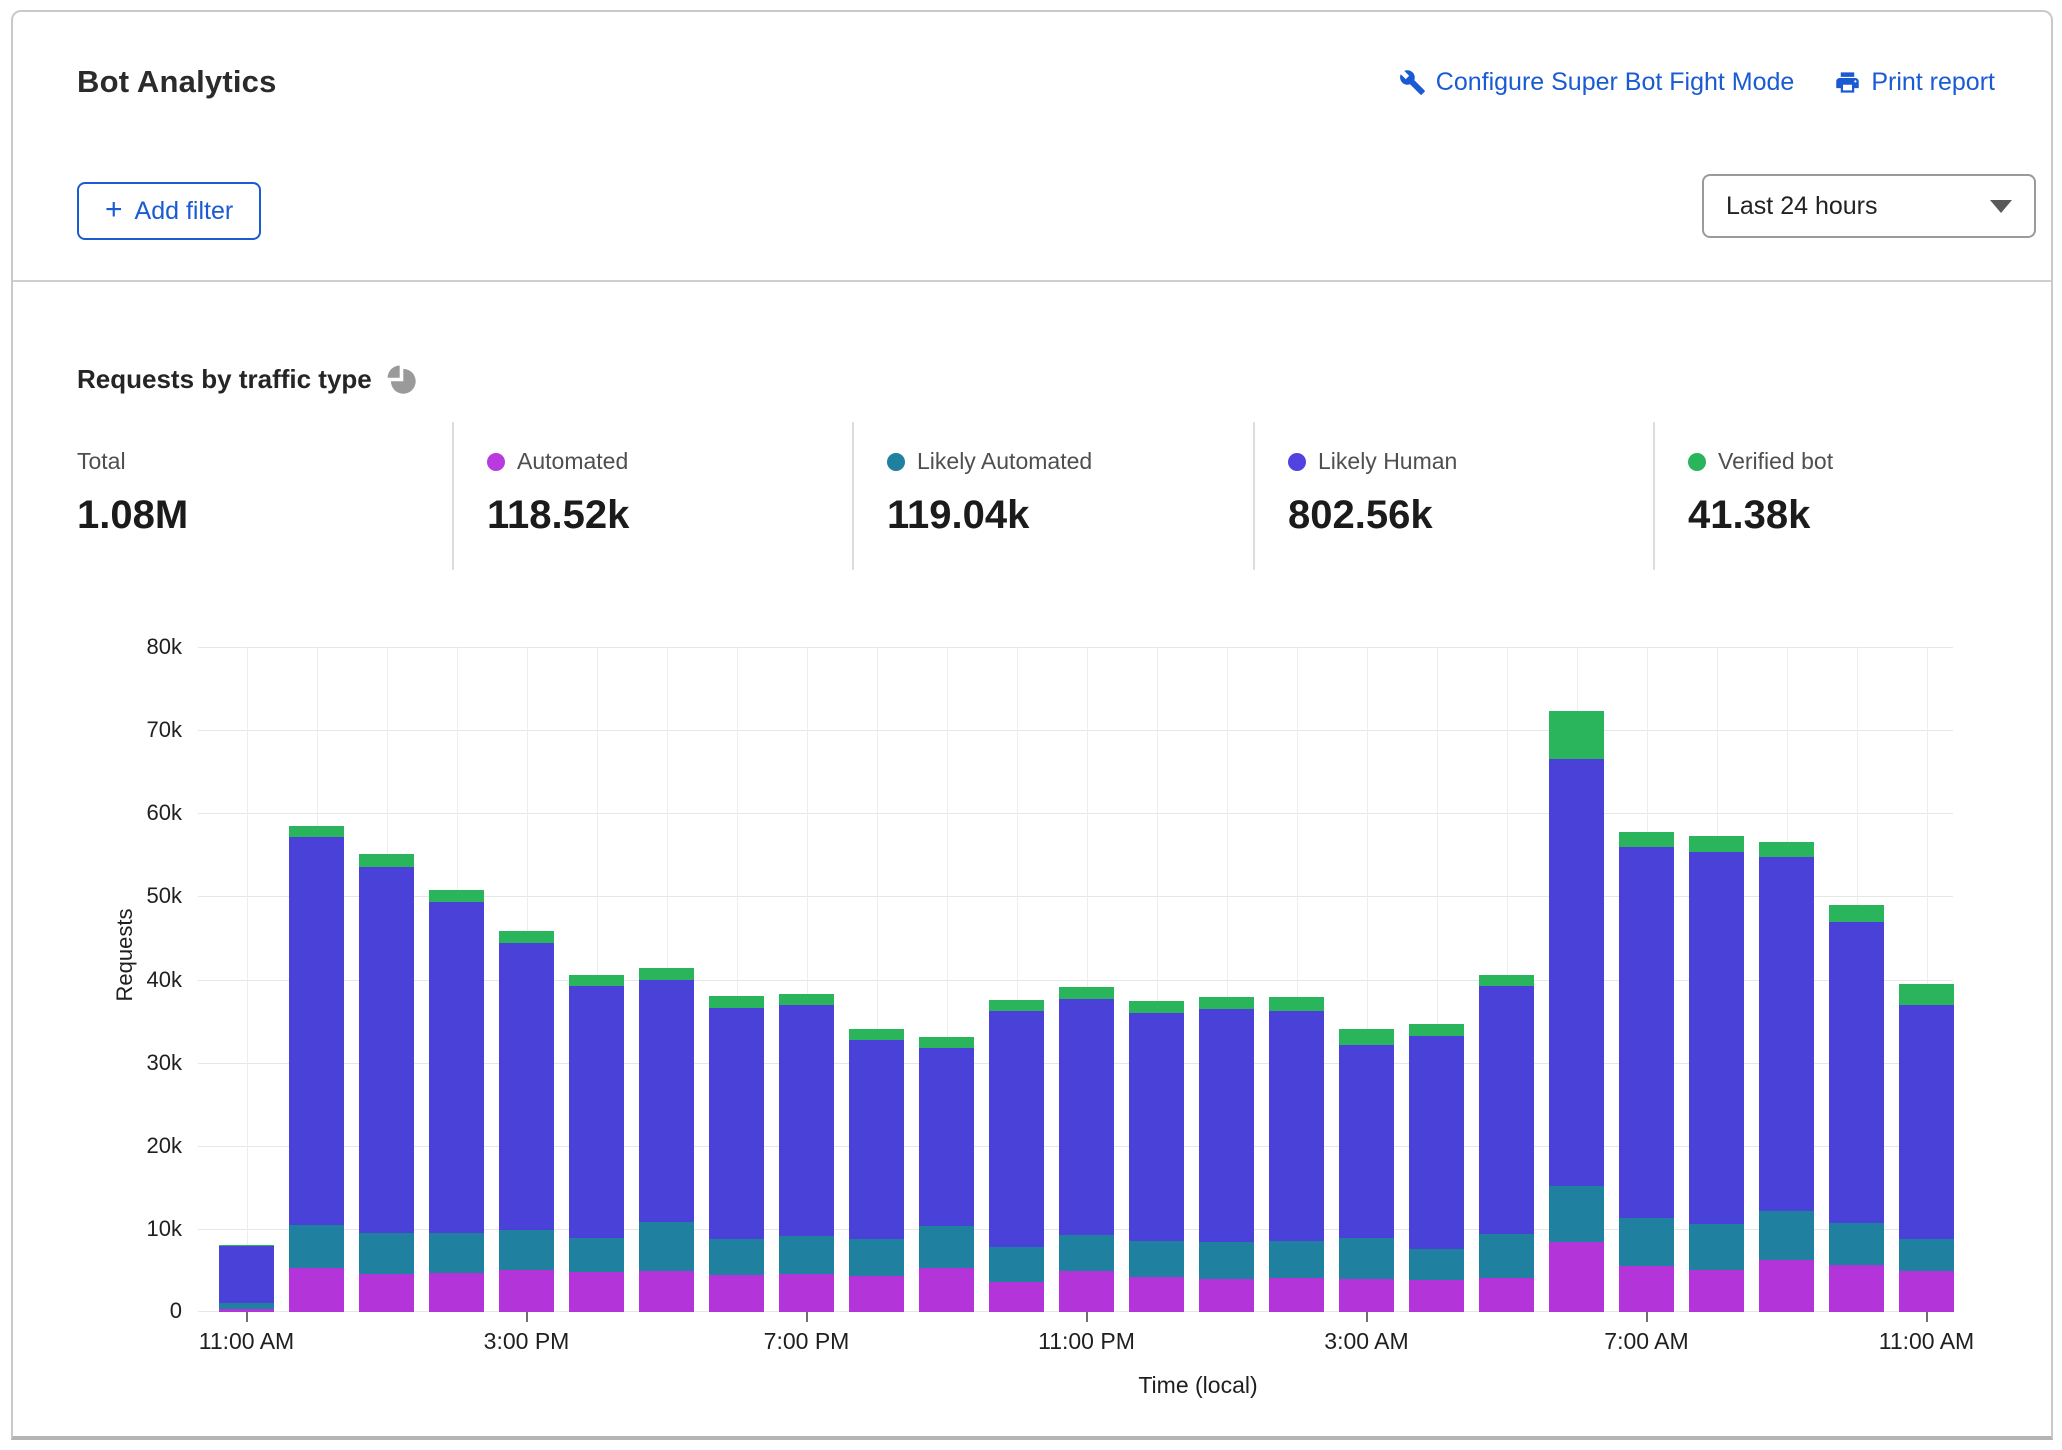 Image resolution: width=2062 pixels, height=1450 pixels. I want to click on configure-super-bot-fight-mode-link: Configure Super Bot Fight Mode, so click(1597, 82).